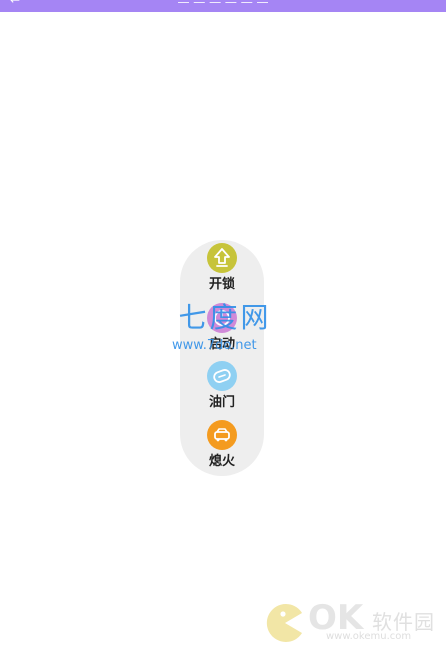  I want to click on control-panel: 开锁 启动 油门 熄火, so click(222, 358).